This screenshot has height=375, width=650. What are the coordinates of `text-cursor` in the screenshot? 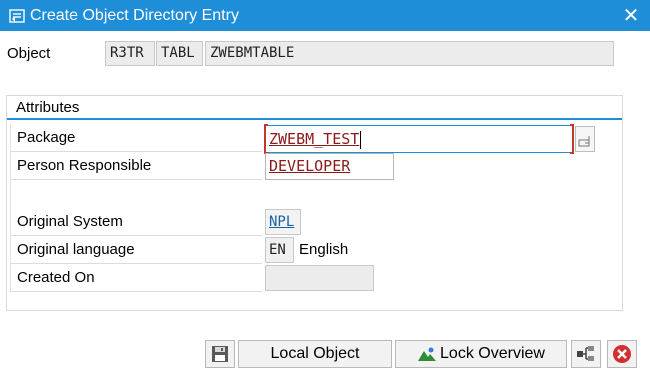 It's located at (361, 139).